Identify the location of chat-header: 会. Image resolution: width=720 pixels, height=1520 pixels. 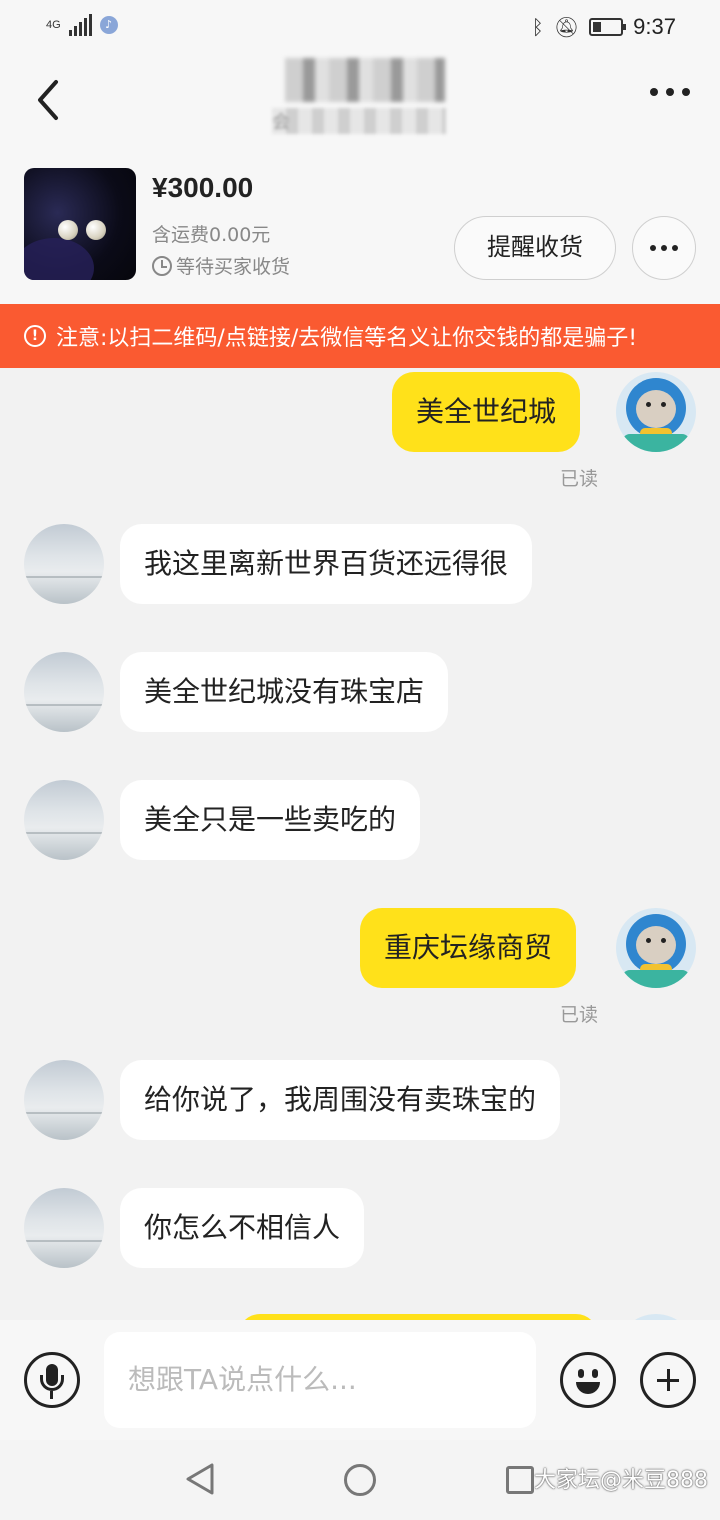
(360, 101).